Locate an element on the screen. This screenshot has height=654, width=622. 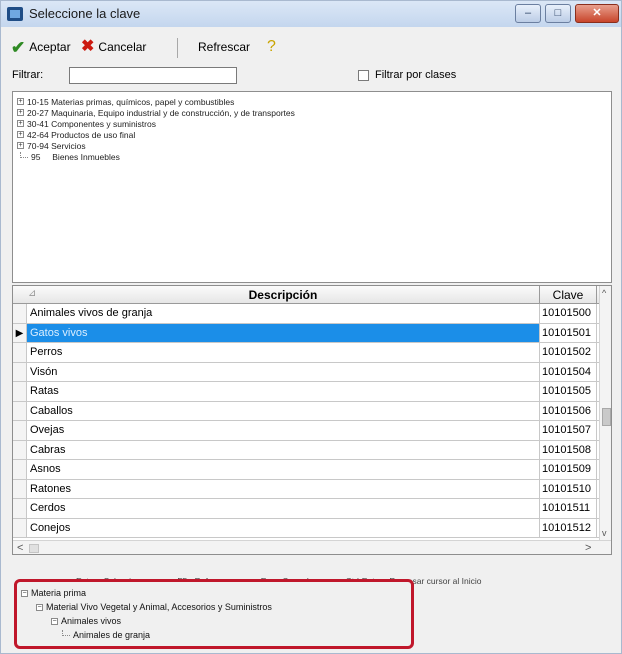
tree-item: + 30-41 Componentes y suministros is located at coordinates (86, 123).